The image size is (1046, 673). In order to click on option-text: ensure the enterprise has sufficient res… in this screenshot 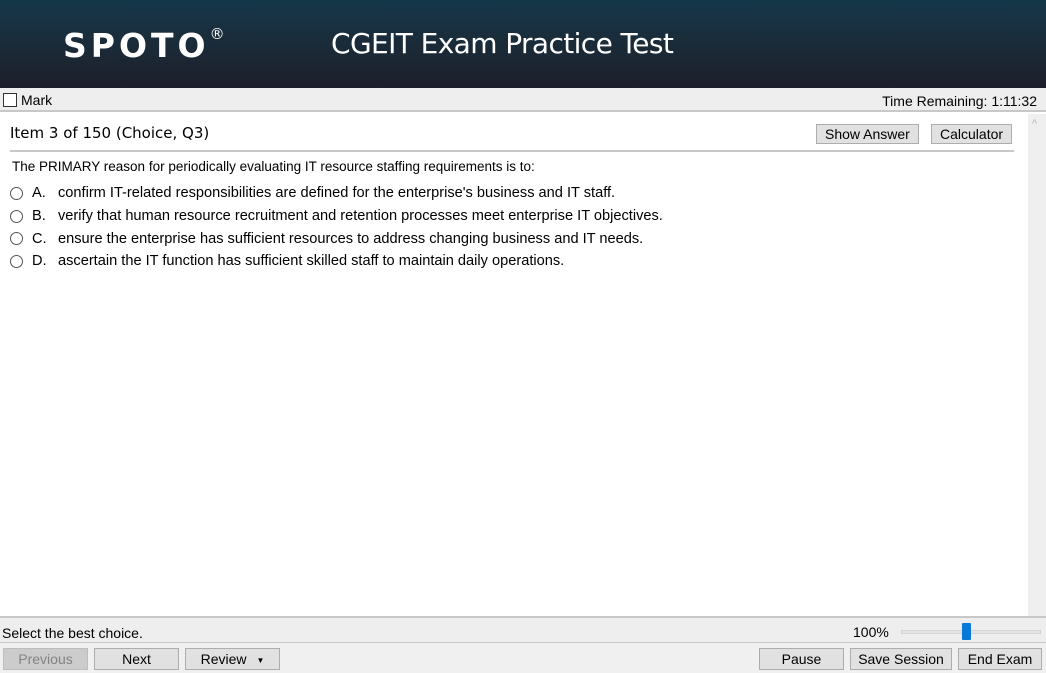, I will do `click(351, 238)`.